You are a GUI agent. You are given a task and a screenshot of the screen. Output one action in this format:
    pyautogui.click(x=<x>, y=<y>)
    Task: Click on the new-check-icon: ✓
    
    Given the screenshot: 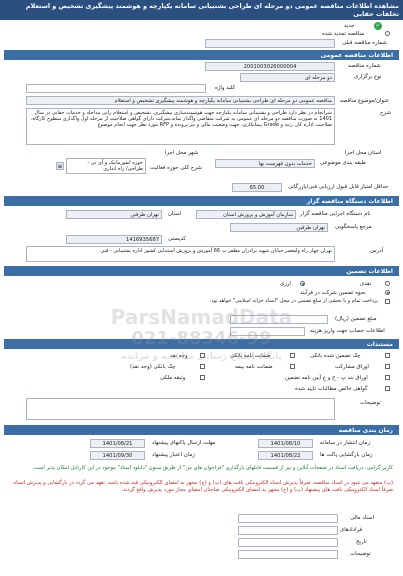 What is the action you would take?
    pyautogui.click(x=378, y=26)
    